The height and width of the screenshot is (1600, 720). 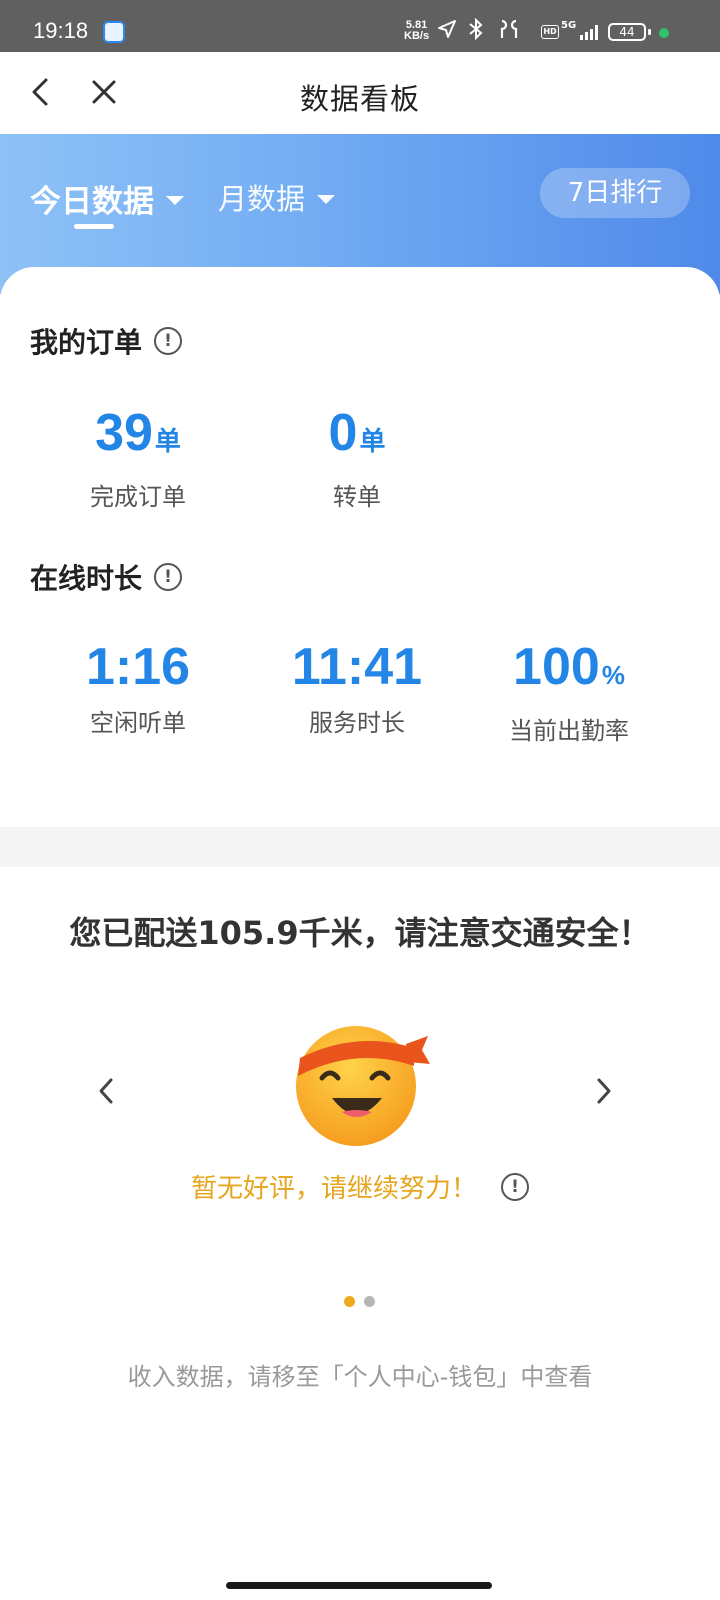 I want to click on page-title: 数据看板, so click(x=359, y=99).